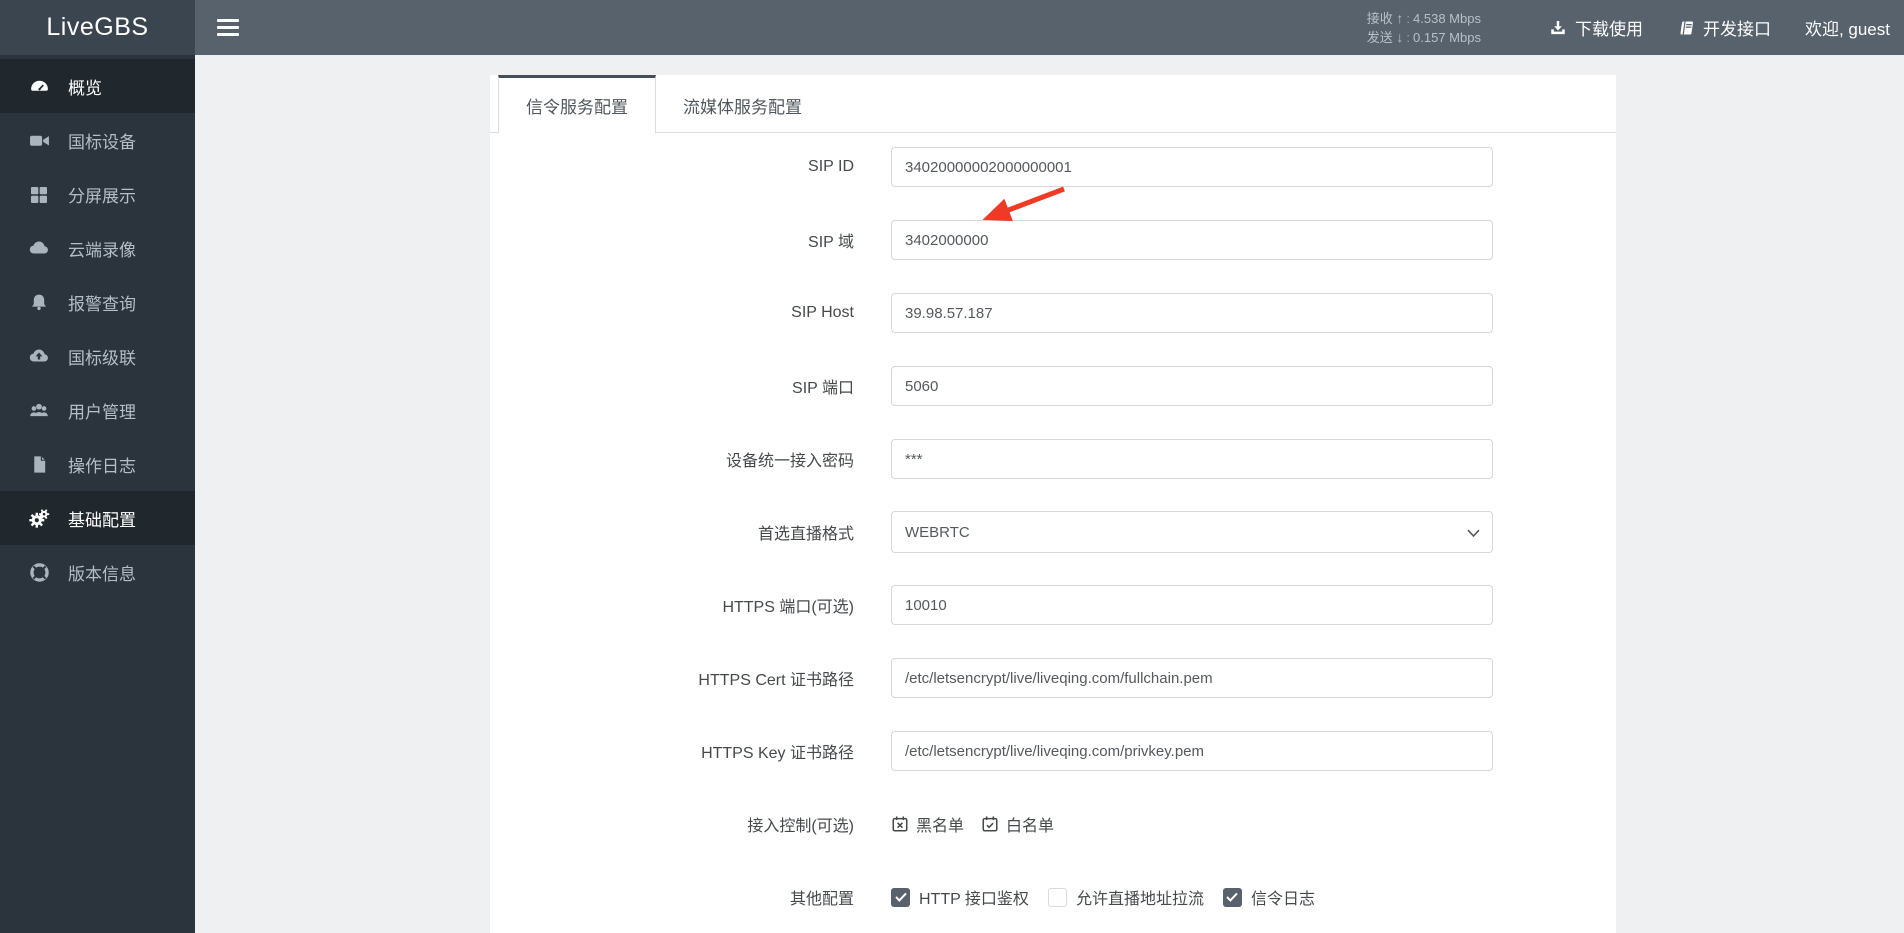  I want to click on cloud-upload-icon, so click(39, 356).